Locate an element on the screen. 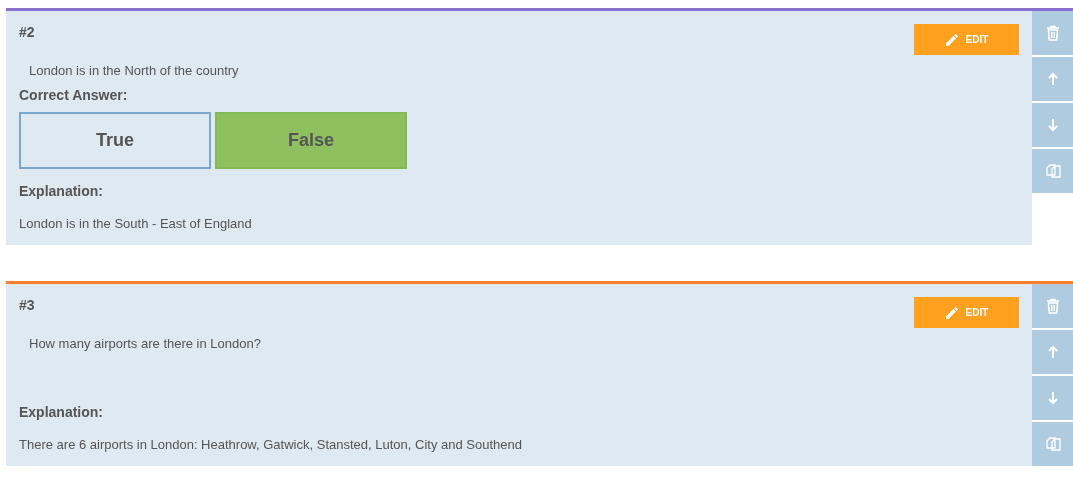  explanation-text: London is in the South - East of England is located at coordinates (136, 224).